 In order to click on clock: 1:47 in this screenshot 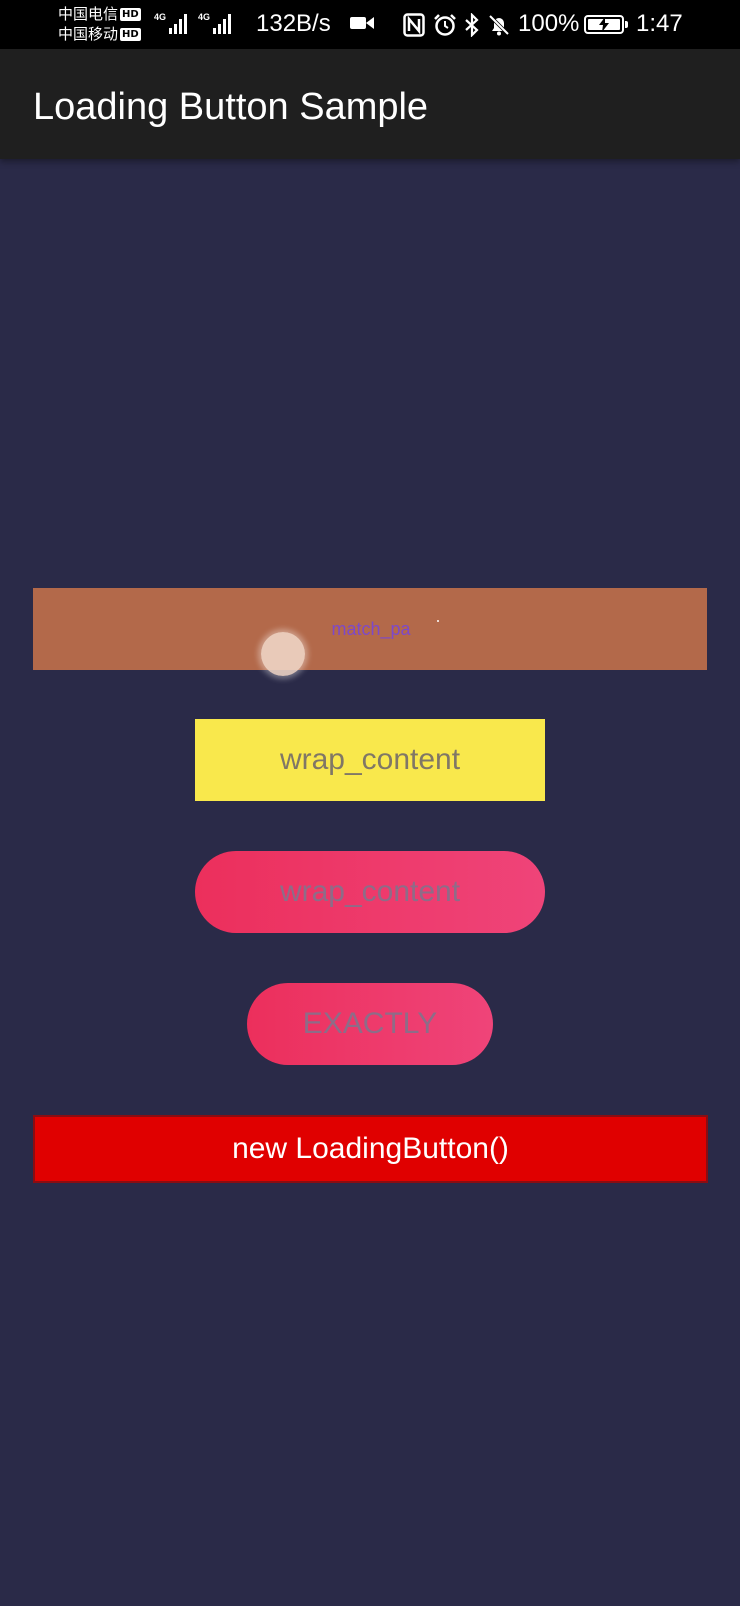, I will do `click(659, 23)`.